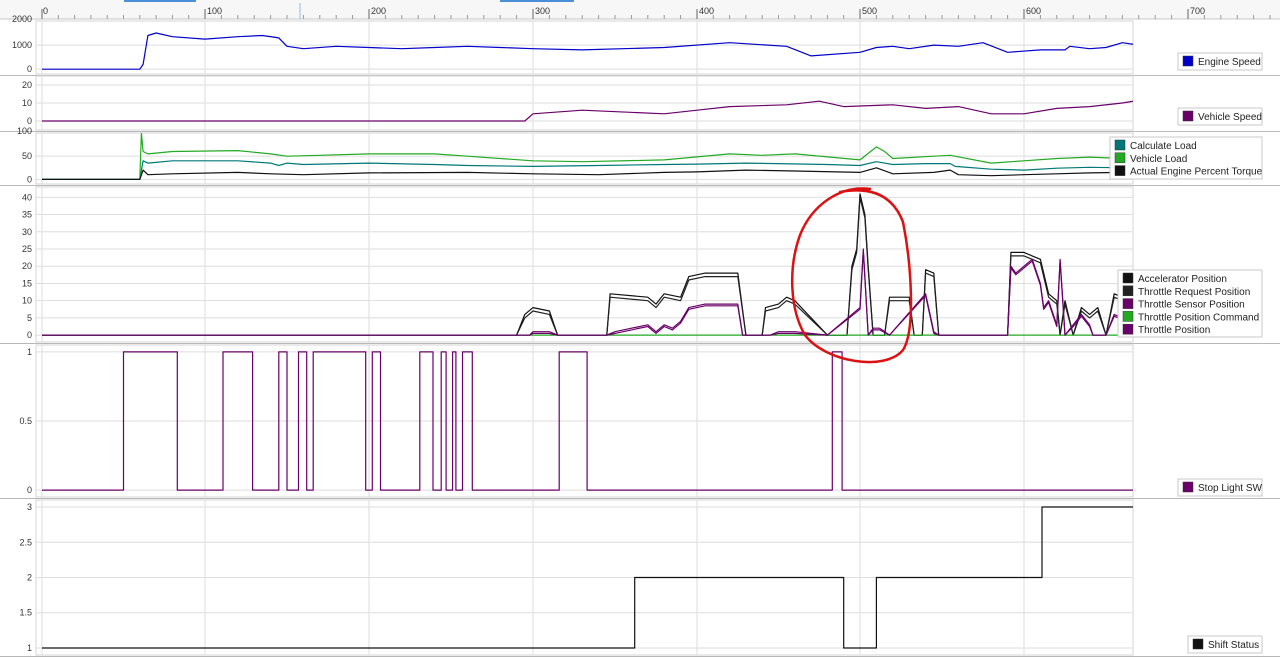 This screenshot has width=1280, height=658. I want to click on legend-label: Actual Engine Percent Torque, so click(1196, 172).